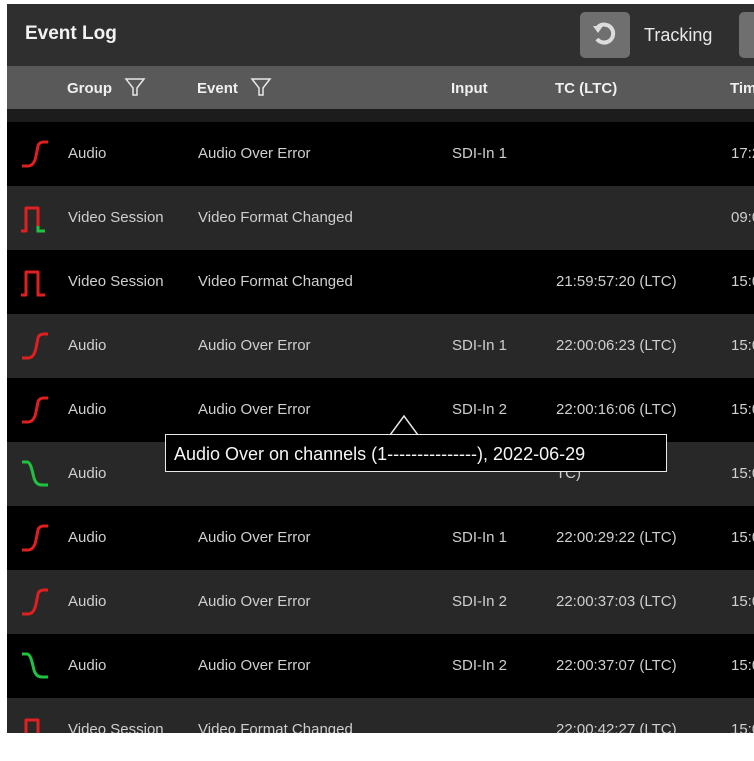 The width and height of the screenshot is (754, 761). I want to click on tc-cell: 21:59:57:20 (LTC), so click(616, 281).